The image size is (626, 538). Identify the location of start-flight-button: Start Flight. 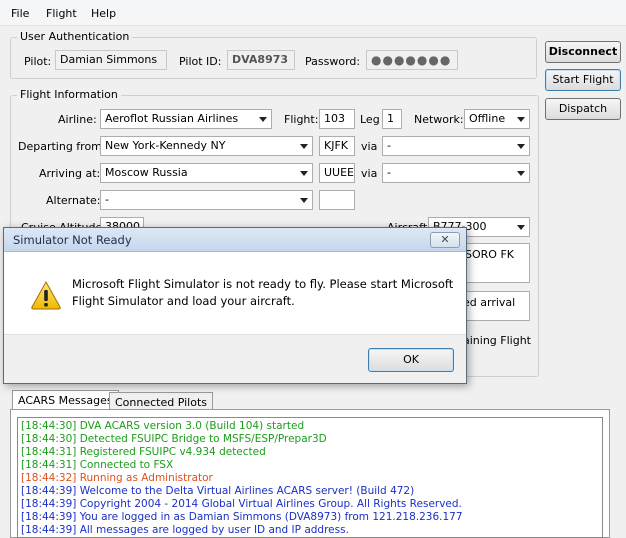
(583, 80).